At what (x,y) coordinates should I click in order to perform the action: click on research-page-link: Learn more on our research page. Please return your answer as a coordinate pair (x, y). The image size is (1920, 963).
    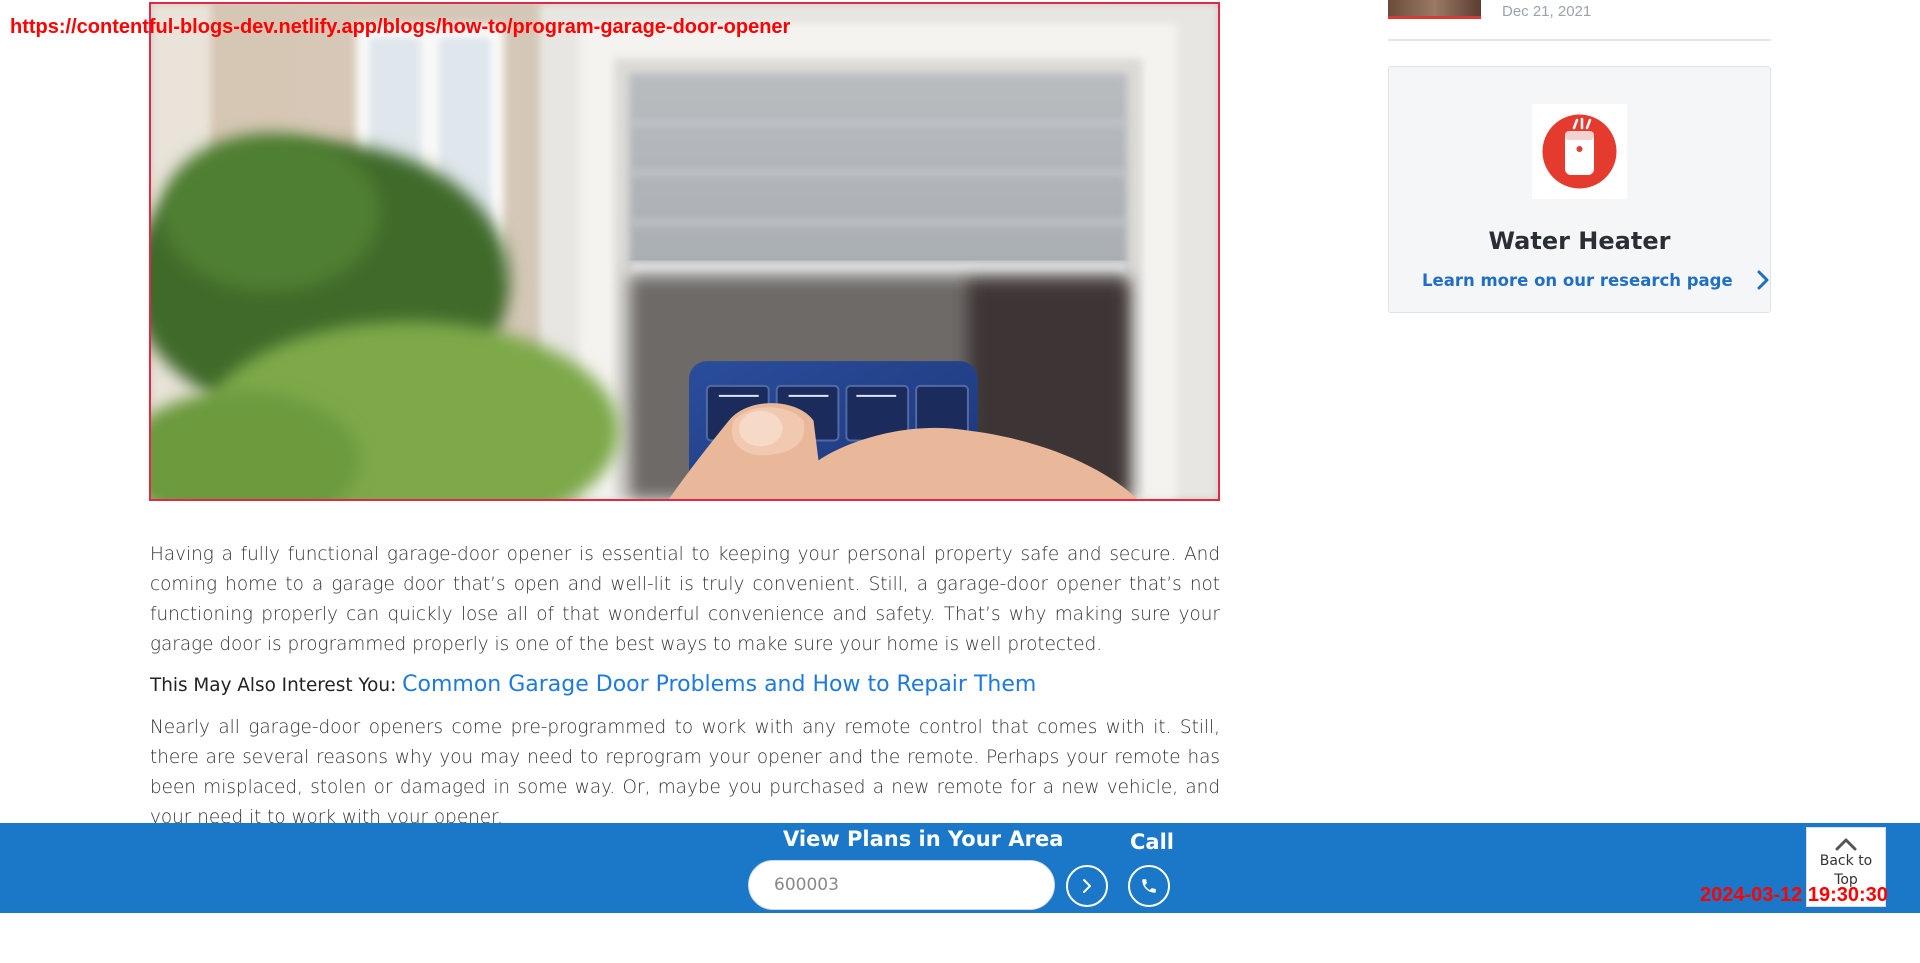
    Looking at the image, I should click on (1595, 280).